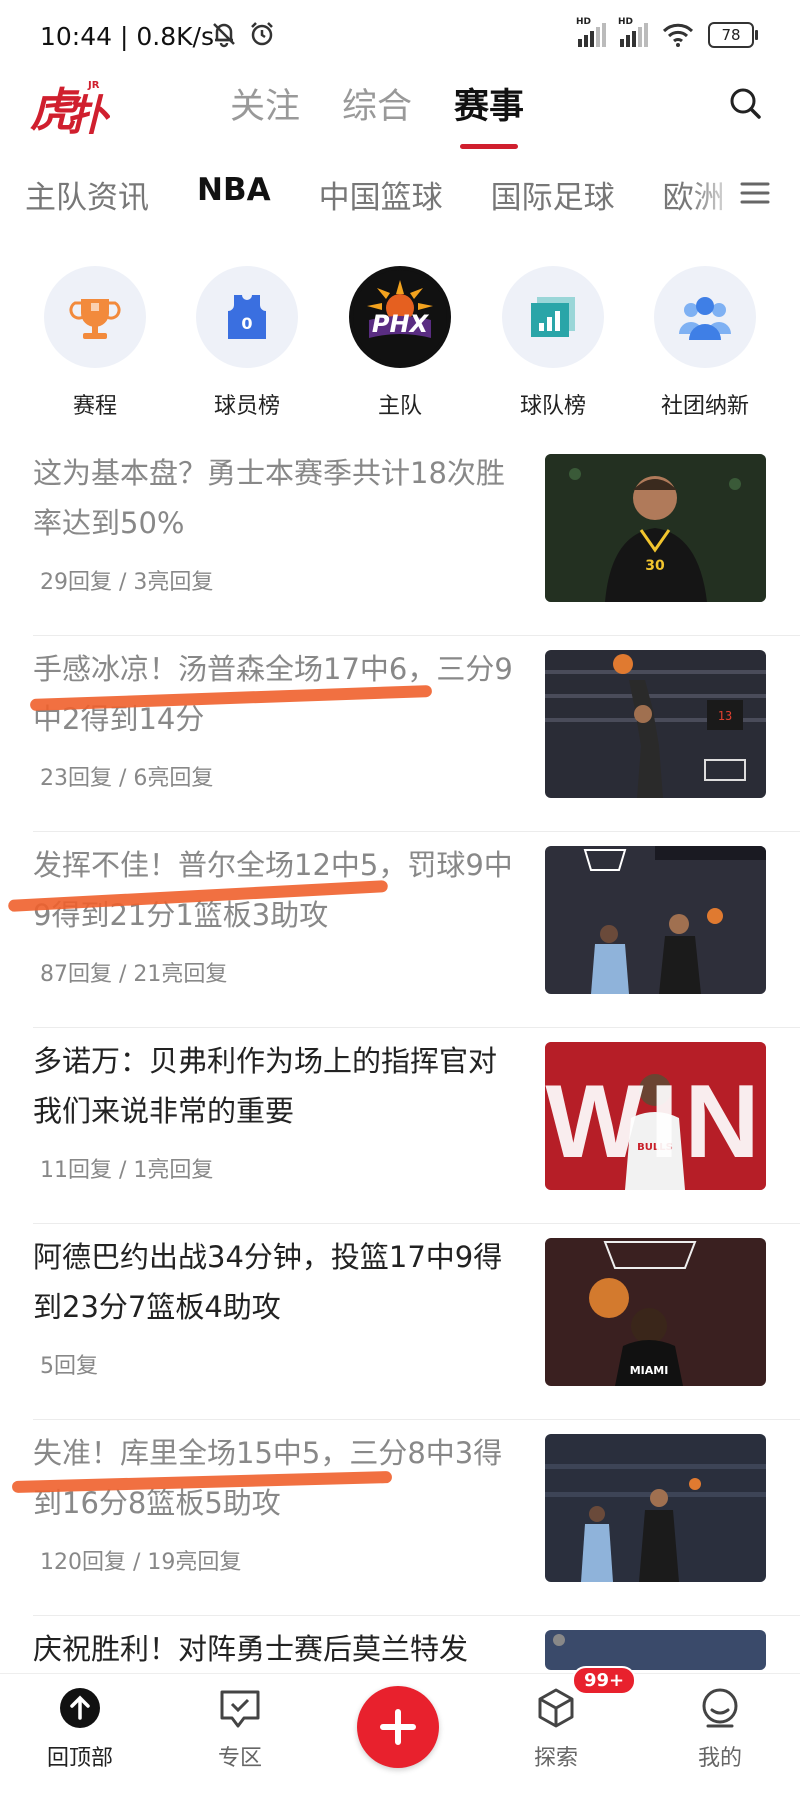 The height and width of the screenshot is (1812, 800). What do you see at coordinates (553, 317) in the screenshot?
I see `bar-chart-icon` at bounding box center [553, 317].